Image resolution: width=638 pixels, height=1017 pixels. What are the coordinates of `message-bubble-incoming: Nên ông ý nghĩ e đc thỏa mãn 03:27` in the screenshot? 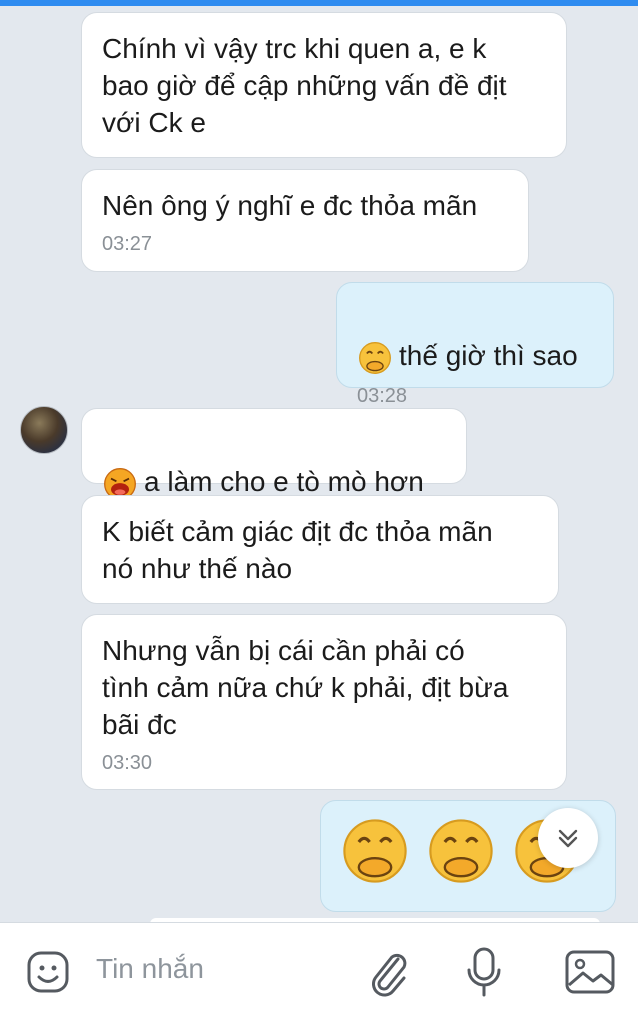 It's located at (305, 220).